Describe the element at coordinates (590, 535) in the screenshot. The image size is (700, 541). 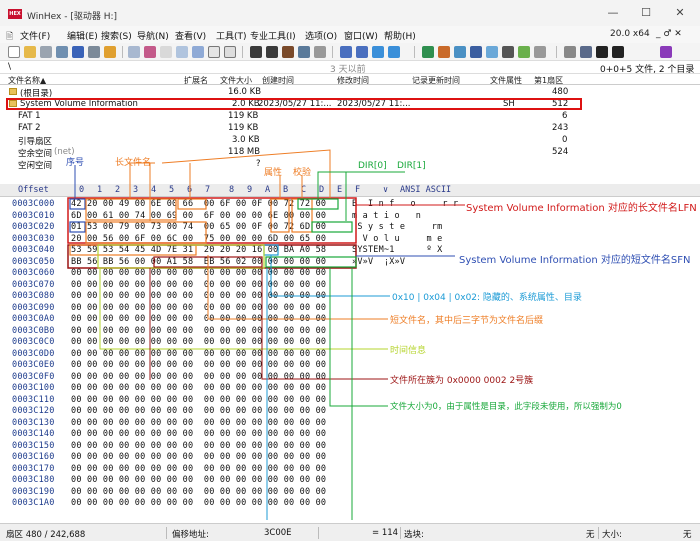
I see `status-selection-value: 无` at that location.